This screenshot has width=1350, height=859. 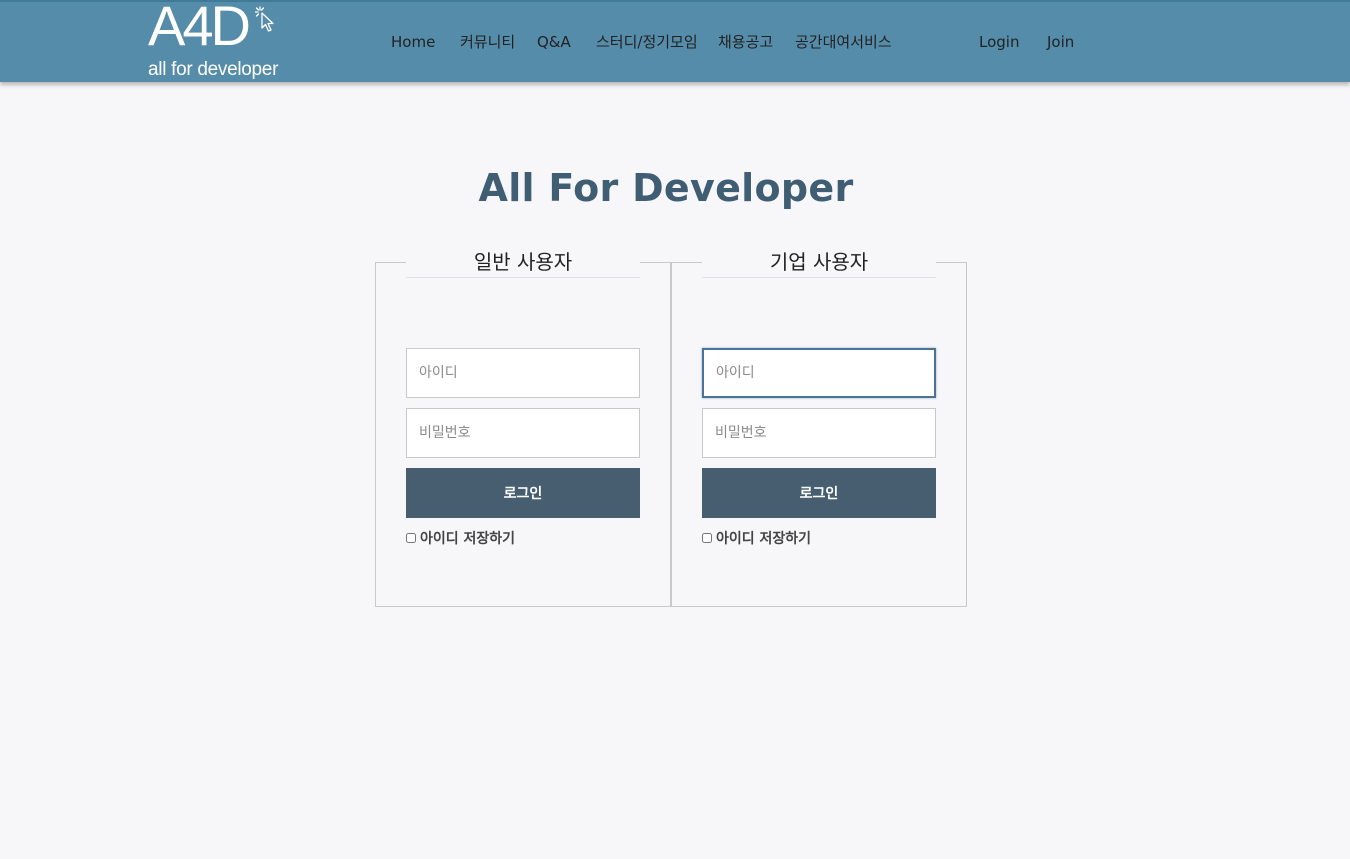 What do you see at coordinates (819, 433) in the screenshot?
I see `business-password-input` at bounding box center [819, 433].